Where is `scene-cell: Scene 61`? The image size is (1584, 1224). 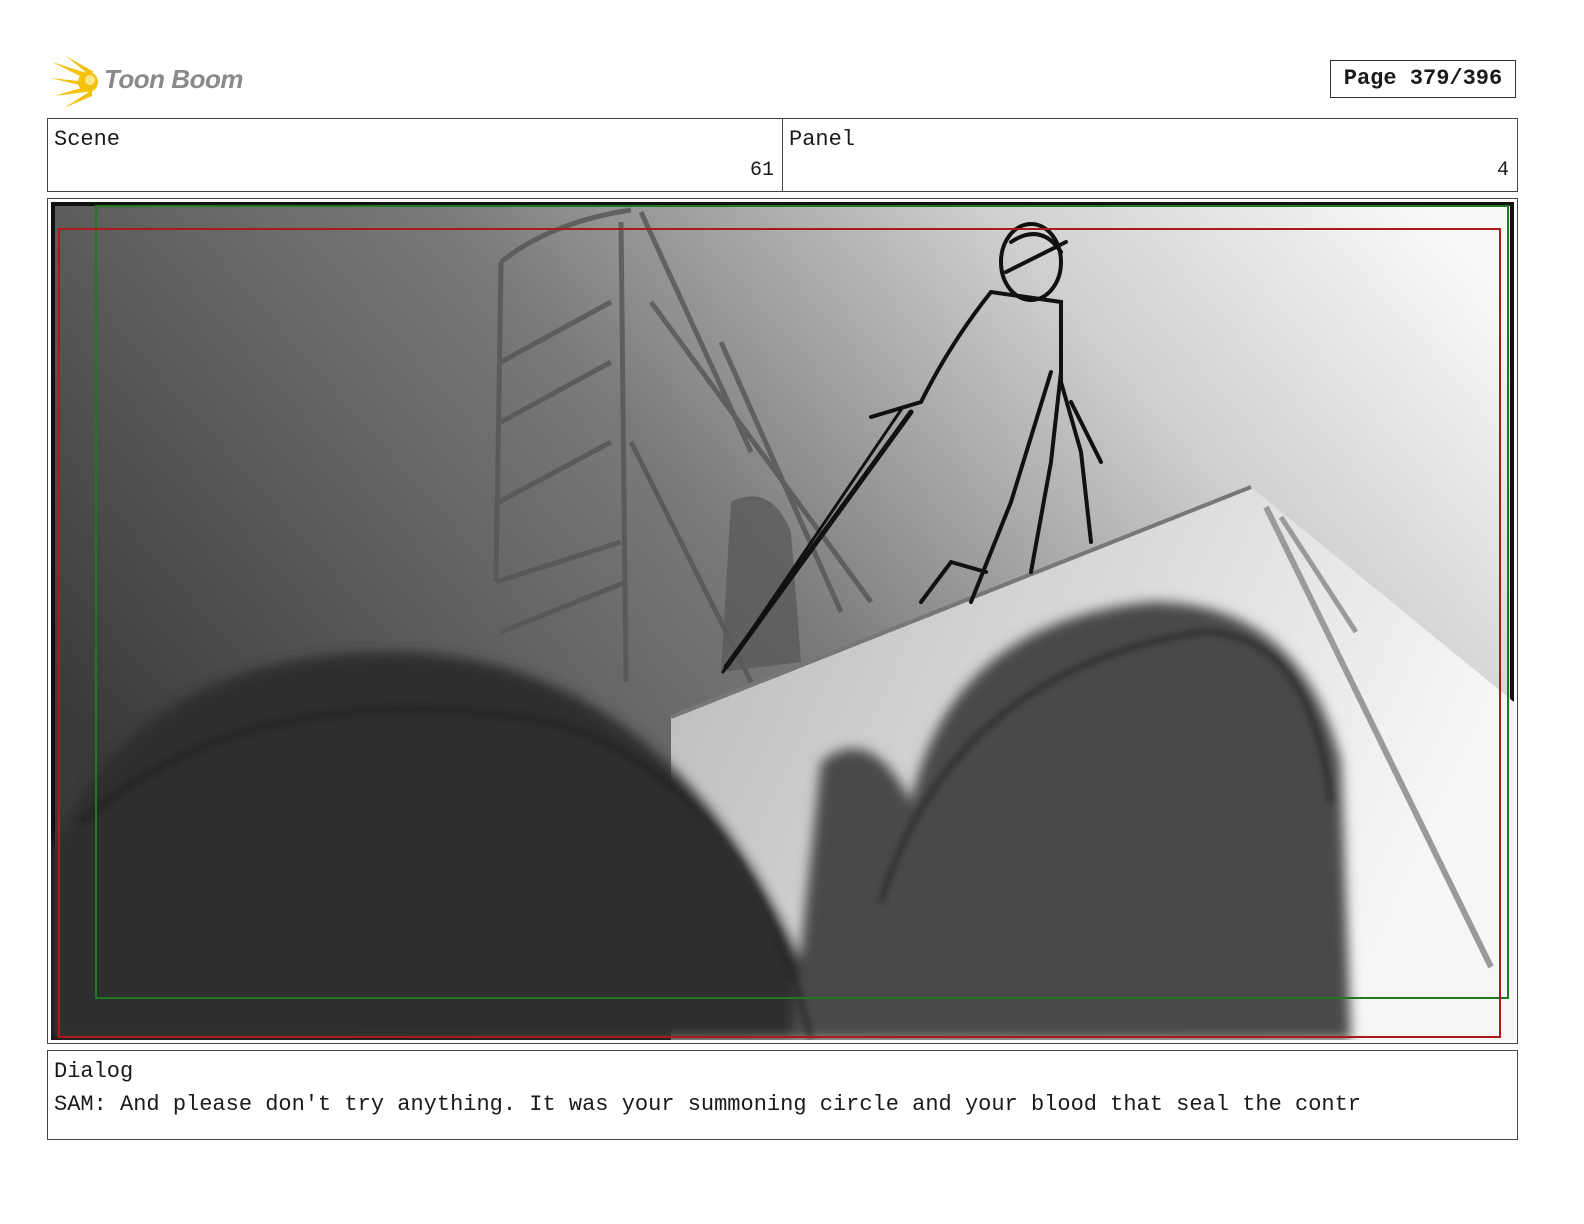
scene-cell: Scene 61 is located at coordinates (415, 155).